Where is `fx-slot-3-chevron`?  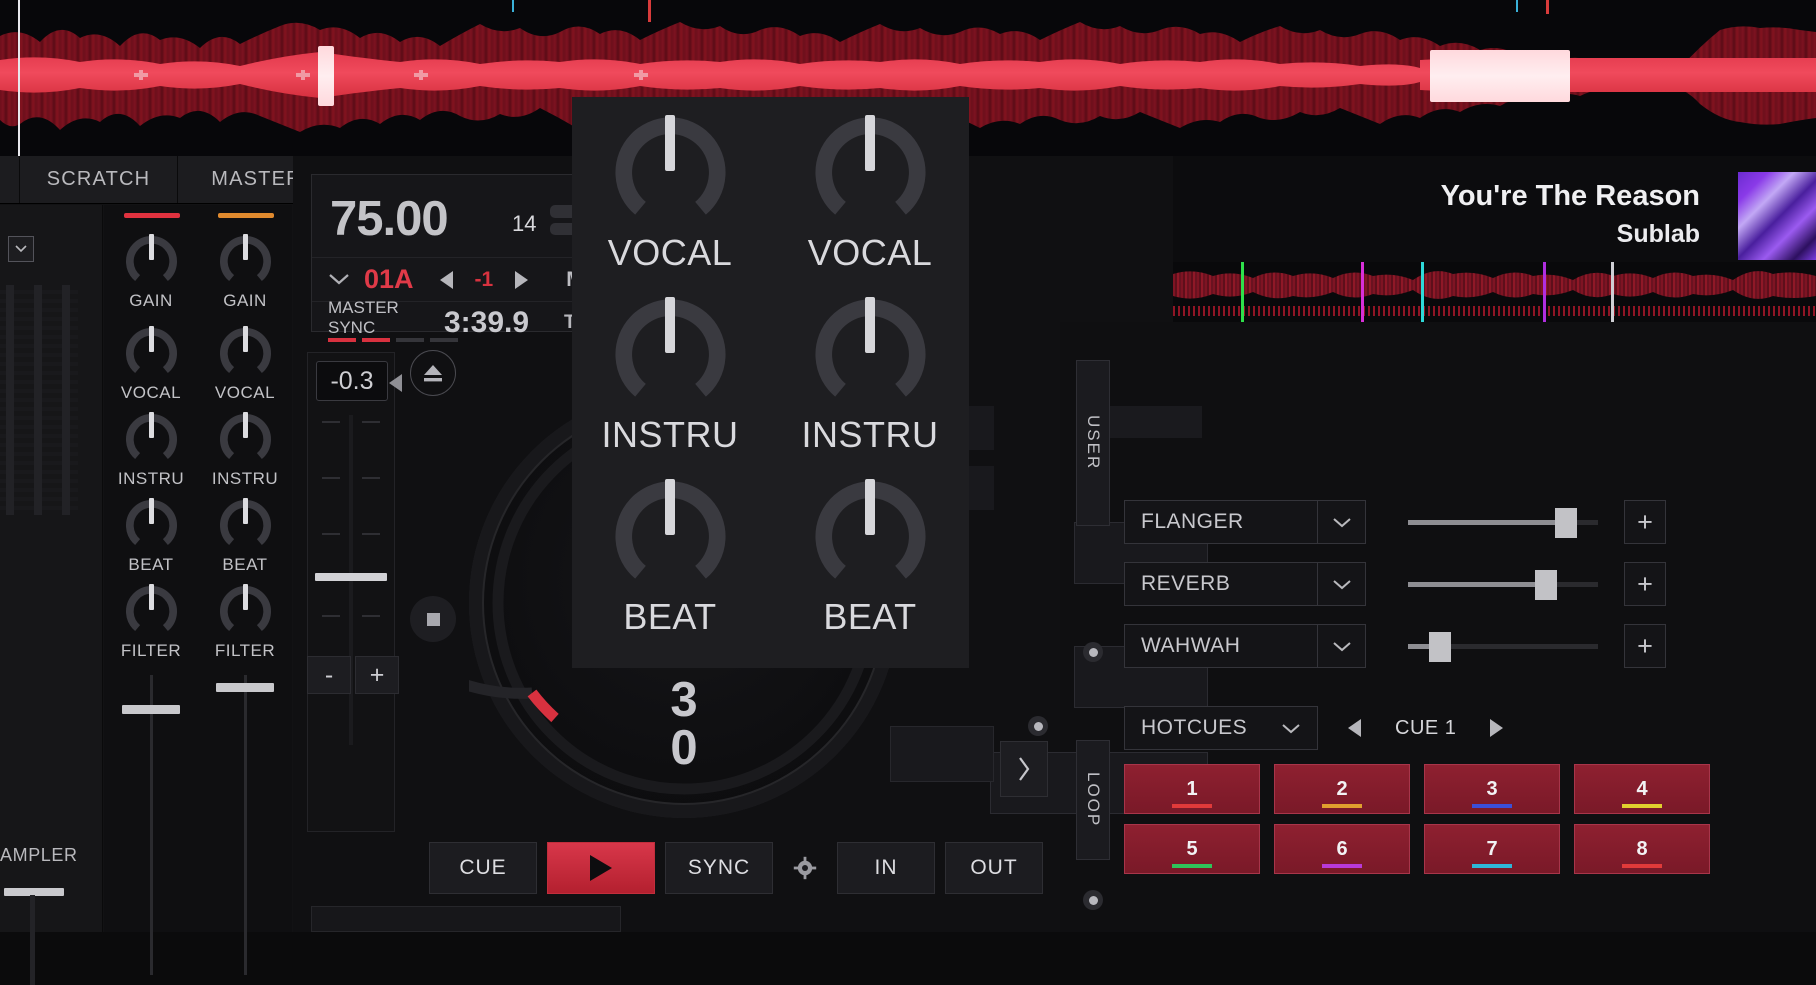 fx-slot-3-chevron is located at coordinates (1342, 646).